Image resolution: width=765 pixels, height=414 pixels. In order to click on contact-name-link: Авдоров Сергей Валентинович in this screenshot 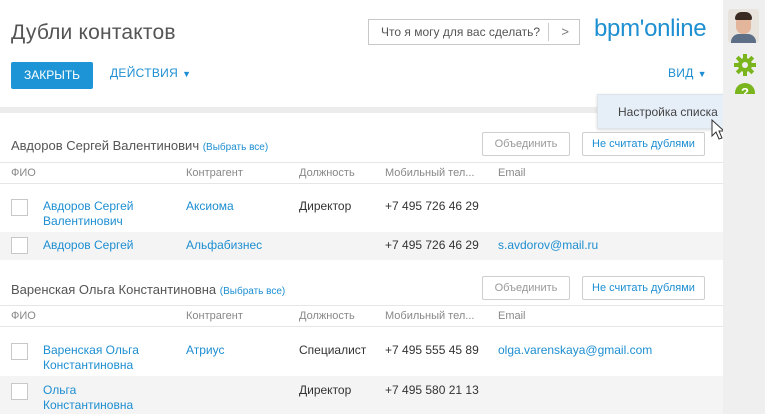, I will do `click(103, 214)`.